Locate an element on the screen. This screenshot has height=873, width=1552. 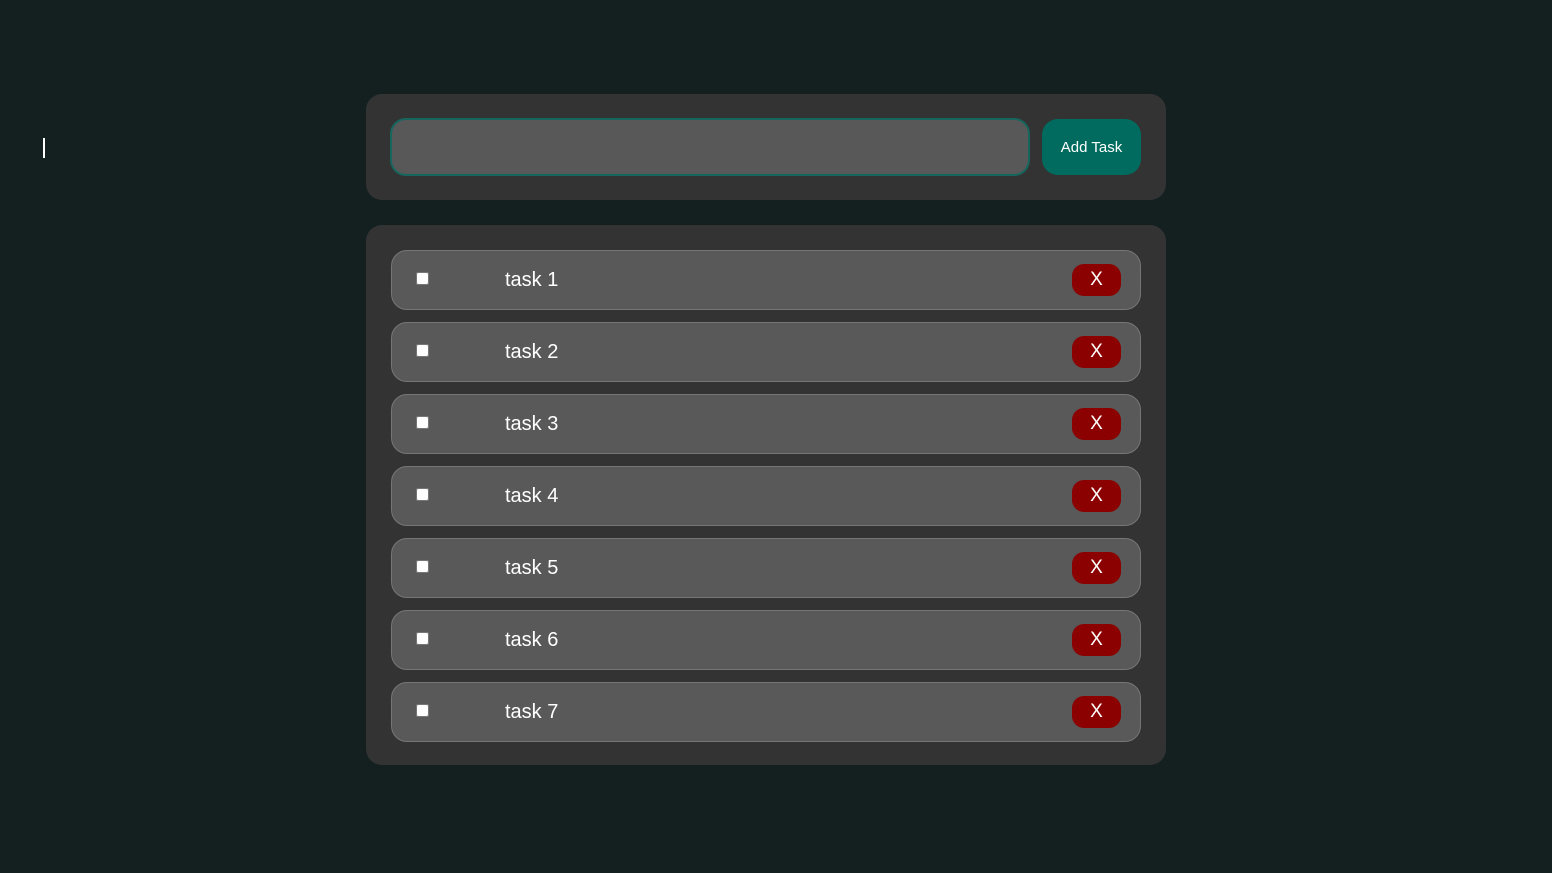
add-task-panel: Add Task is located at coordinates (766, 147).